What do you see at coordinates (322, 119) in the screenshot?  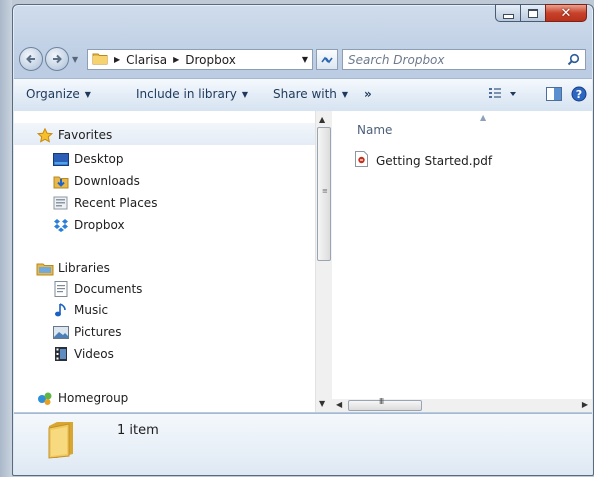 I see `scroll-up-icon: ▲` at bounding box center [322, 119].